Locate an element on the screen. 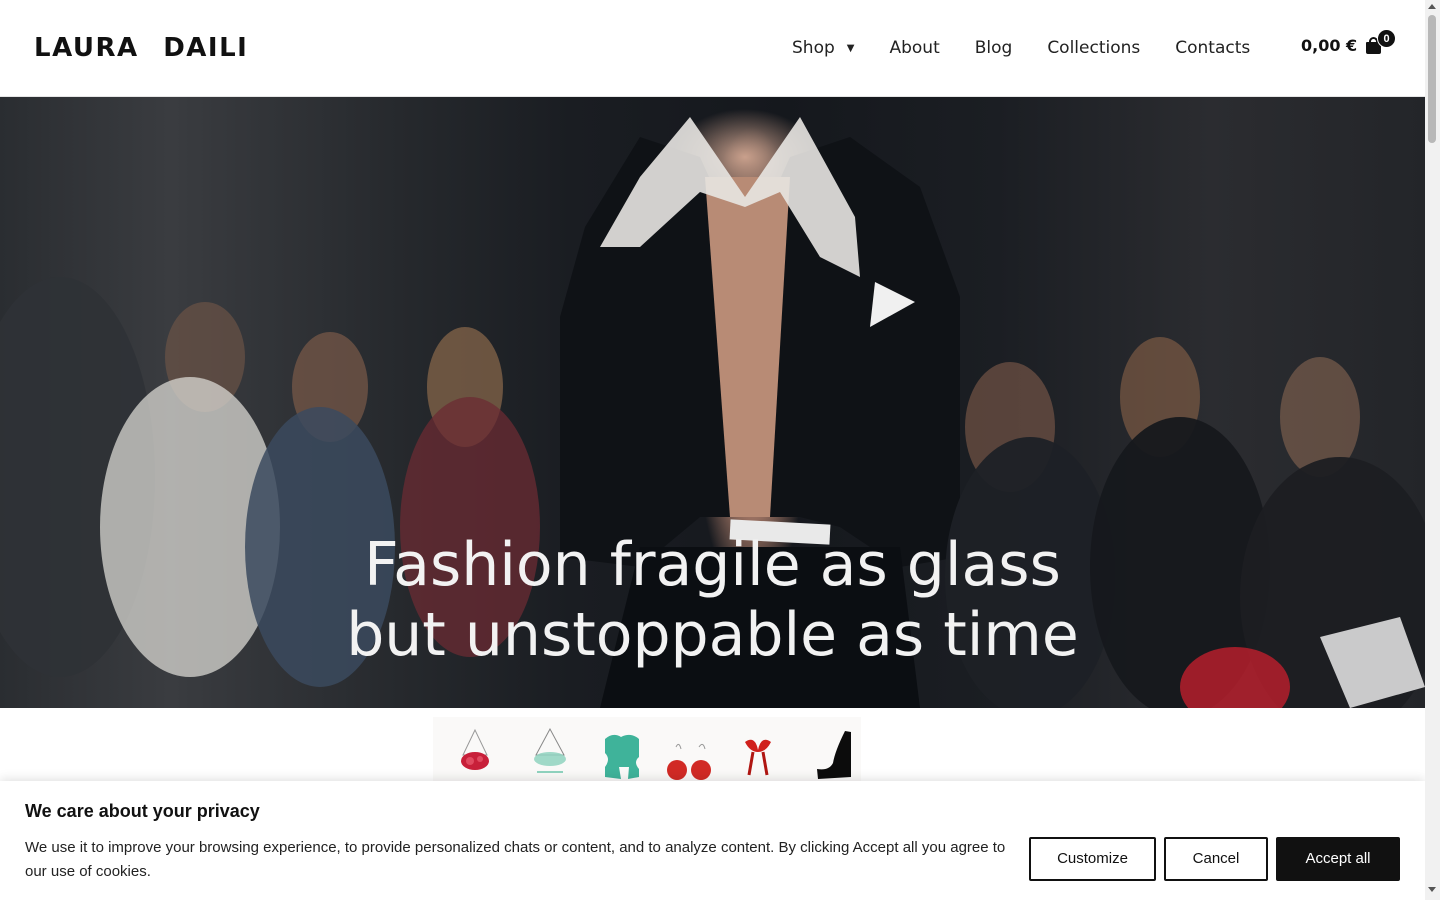 The image size is (1440, 900). products-strip-images is located at coordinates (656, 753).